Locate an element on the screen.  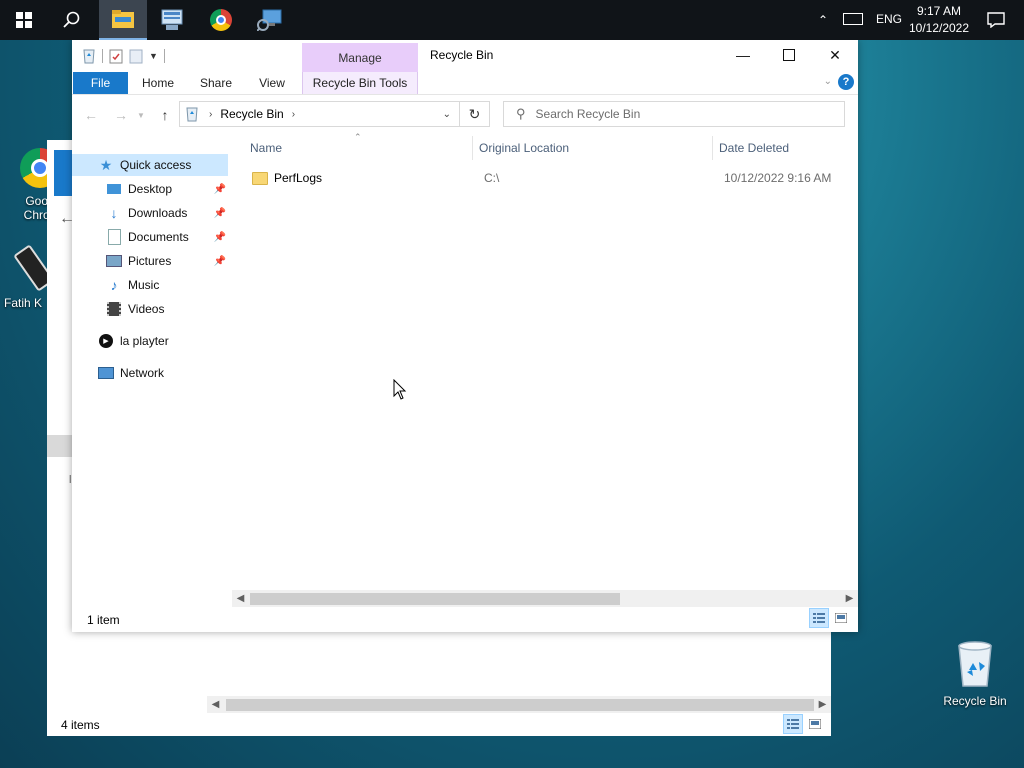
tab-file: File is located at coordinates (100, 83).